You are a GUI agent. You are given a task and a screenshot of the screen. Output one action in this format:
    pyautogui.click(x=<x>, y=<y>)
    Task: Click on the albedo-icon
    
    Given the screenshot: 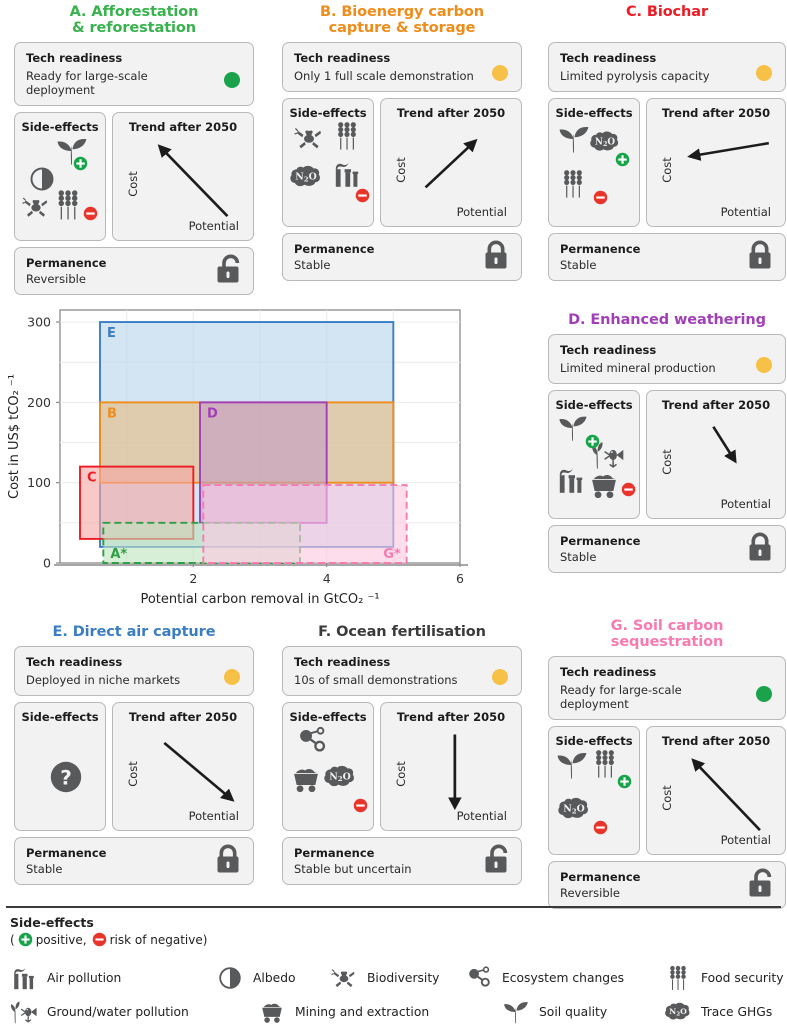 What is the action you would take?
    pyautogui.click(x=230, y=978)
    